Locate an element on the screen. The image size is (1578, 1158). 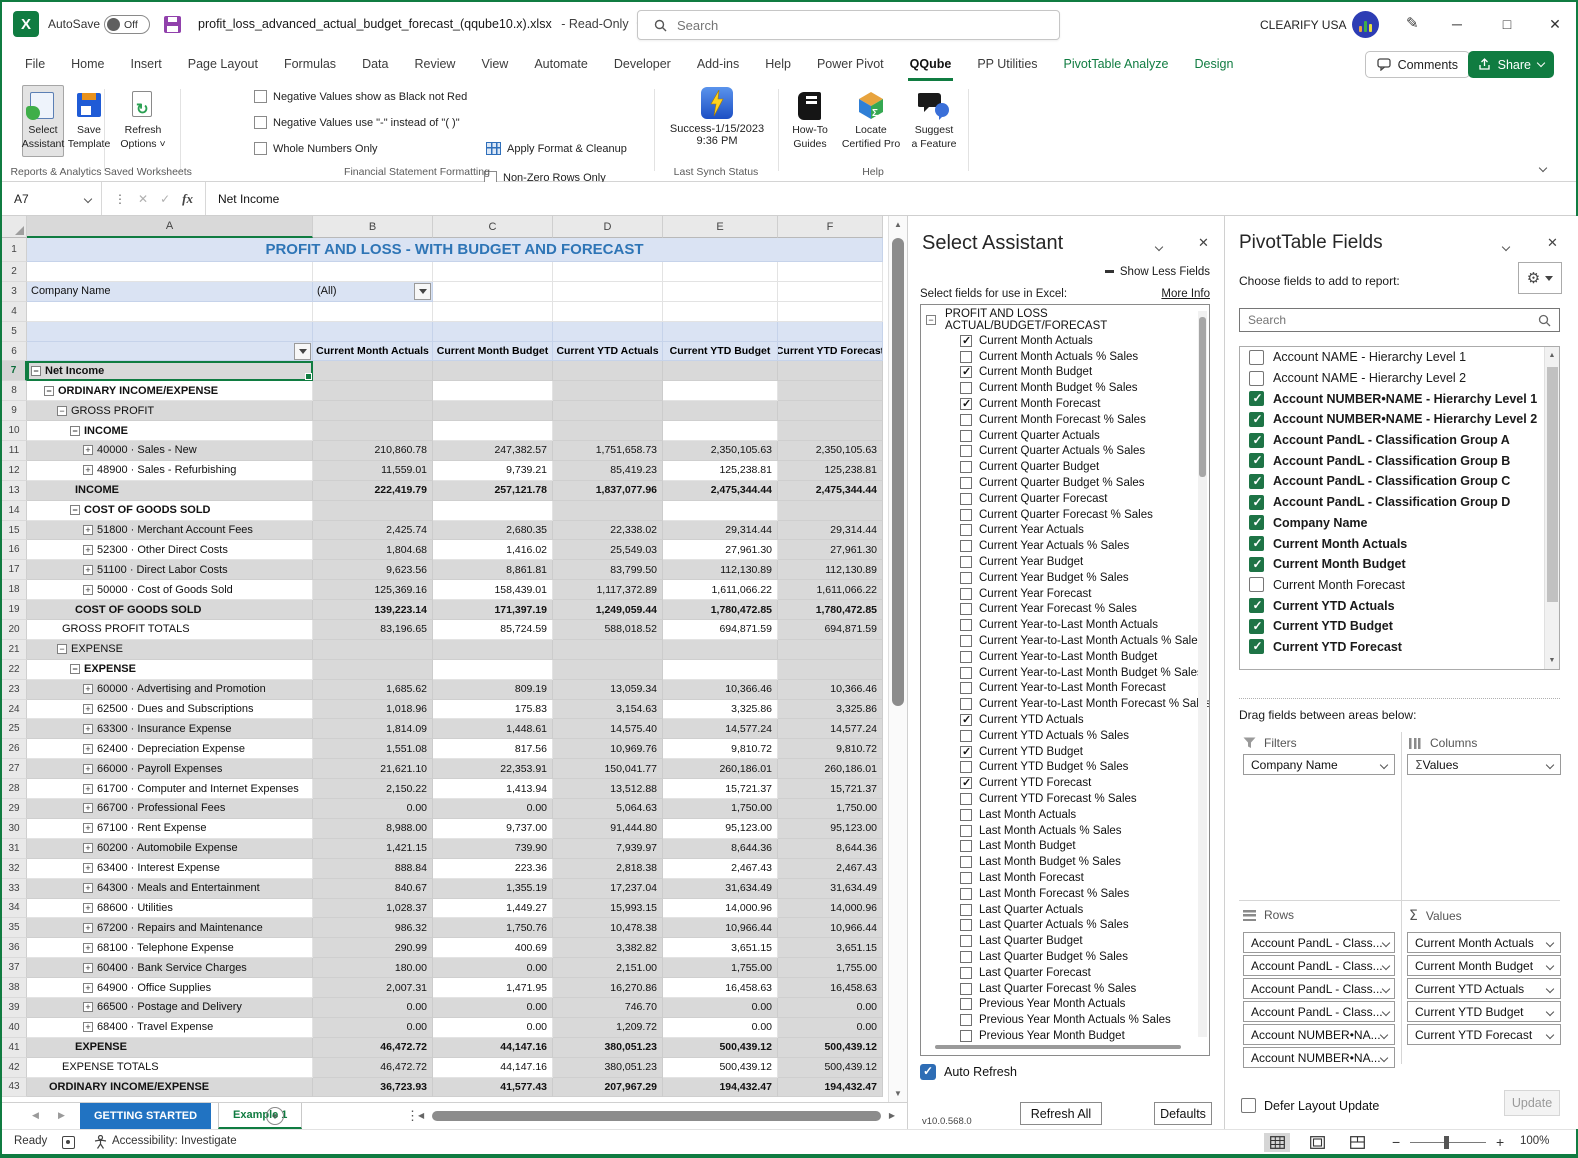
account-label-cell: EXPENSE is located at coordinates (170, 1047).